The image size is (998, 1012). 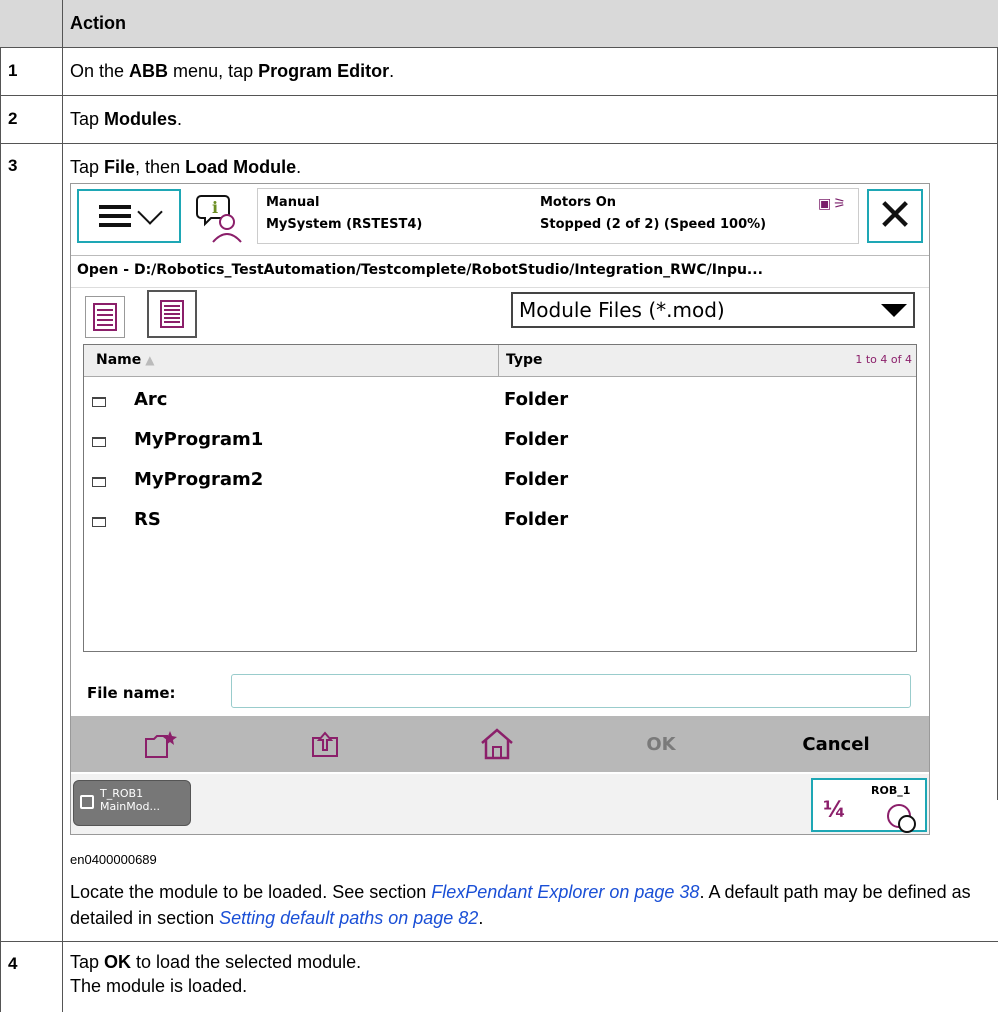 I want to click on item-name: RS, so click(x=147, y=519).